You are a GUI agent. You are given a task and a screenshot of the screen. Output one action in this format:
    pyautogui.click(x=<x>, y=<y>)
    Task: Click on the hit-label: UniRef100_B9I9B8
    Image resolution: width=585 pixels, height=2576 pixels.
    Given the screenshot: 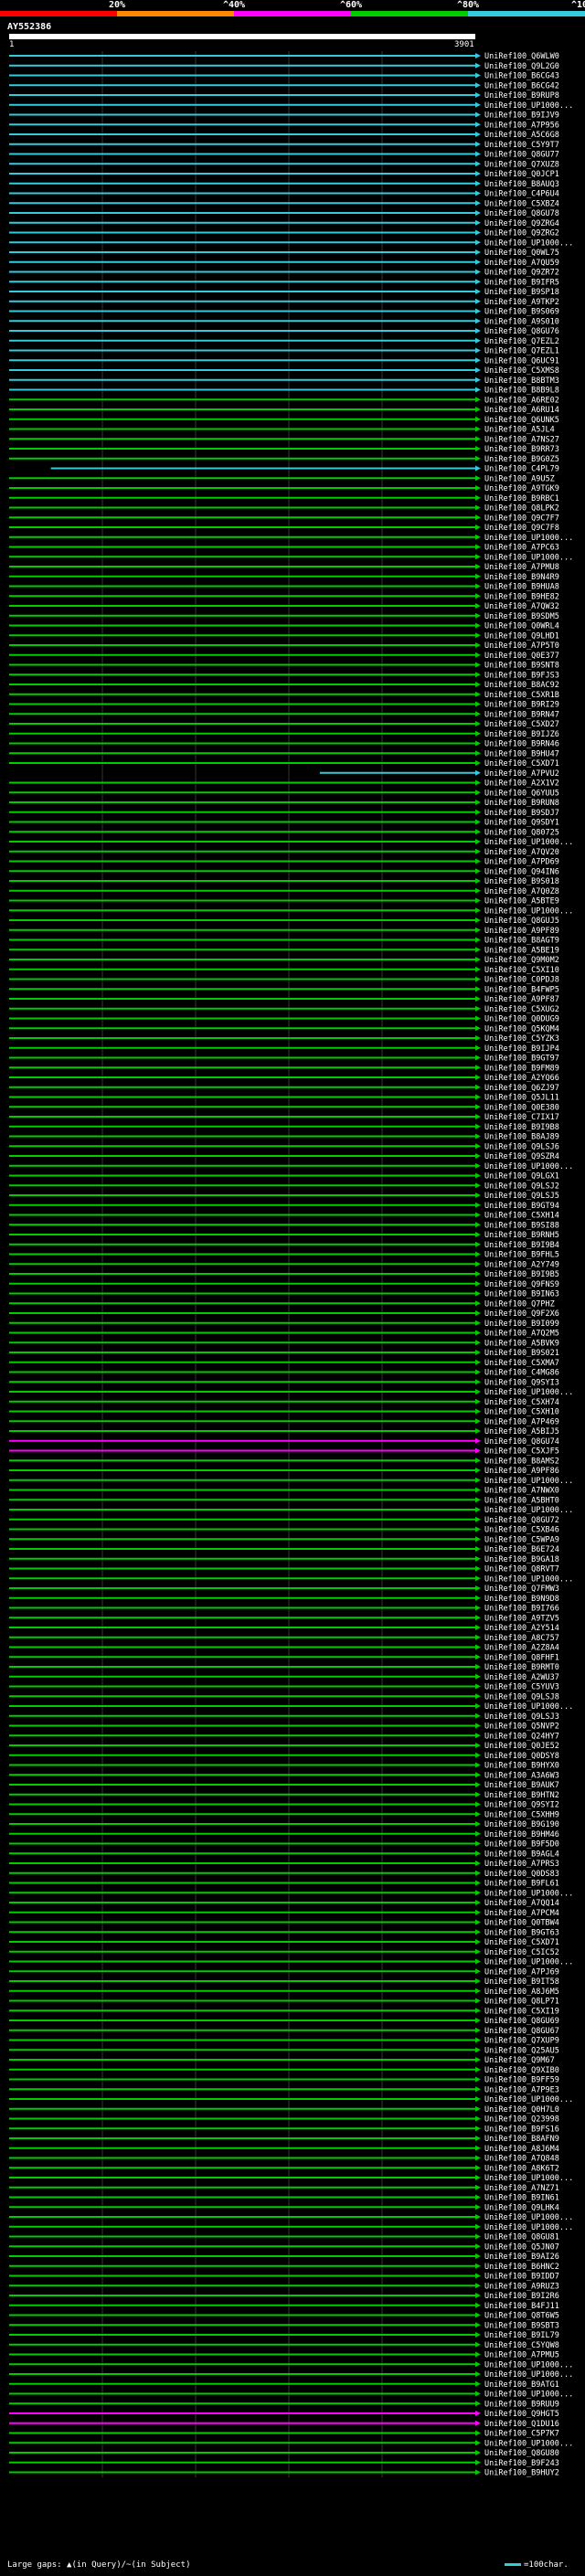 What is the action you would take?
    pyautogui.click(x=521, y=1127)
    